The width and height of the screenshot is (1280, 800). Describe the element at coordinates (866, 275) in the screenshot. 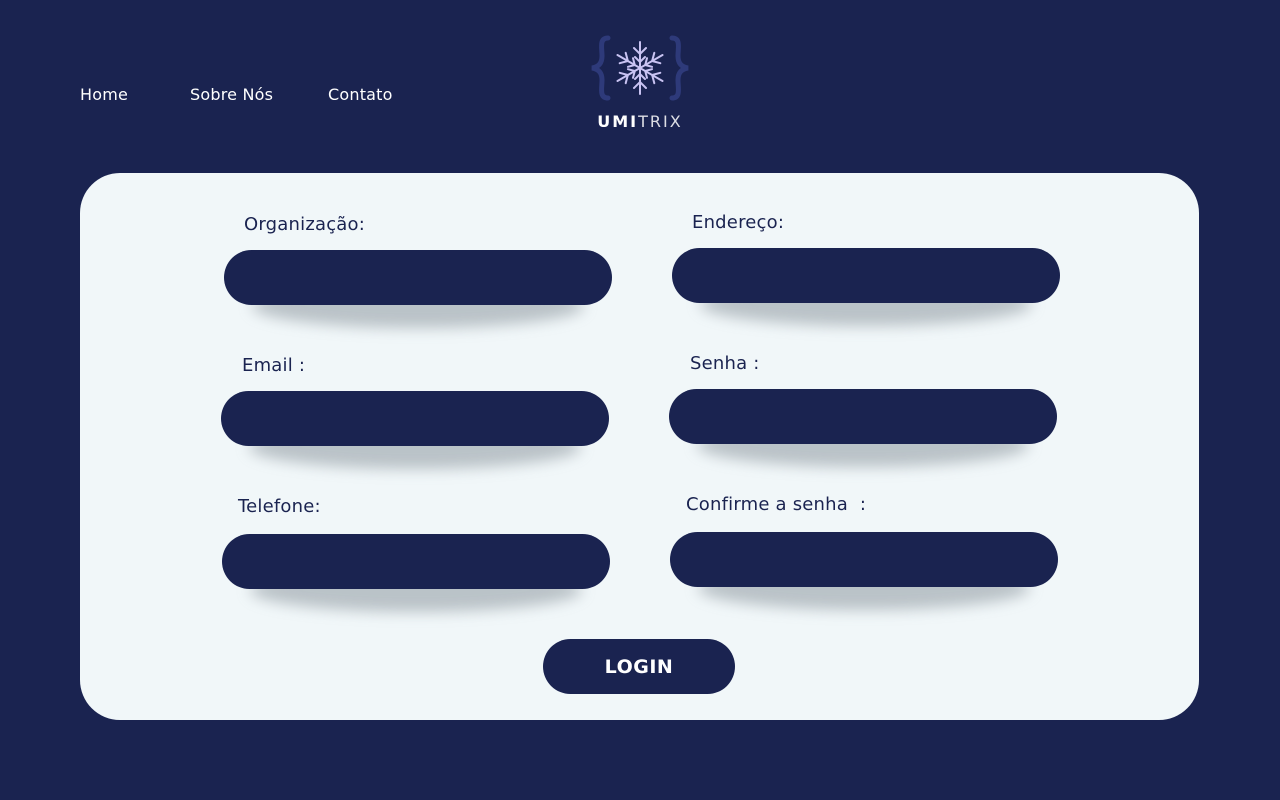

I see `endereco-input` at that location.